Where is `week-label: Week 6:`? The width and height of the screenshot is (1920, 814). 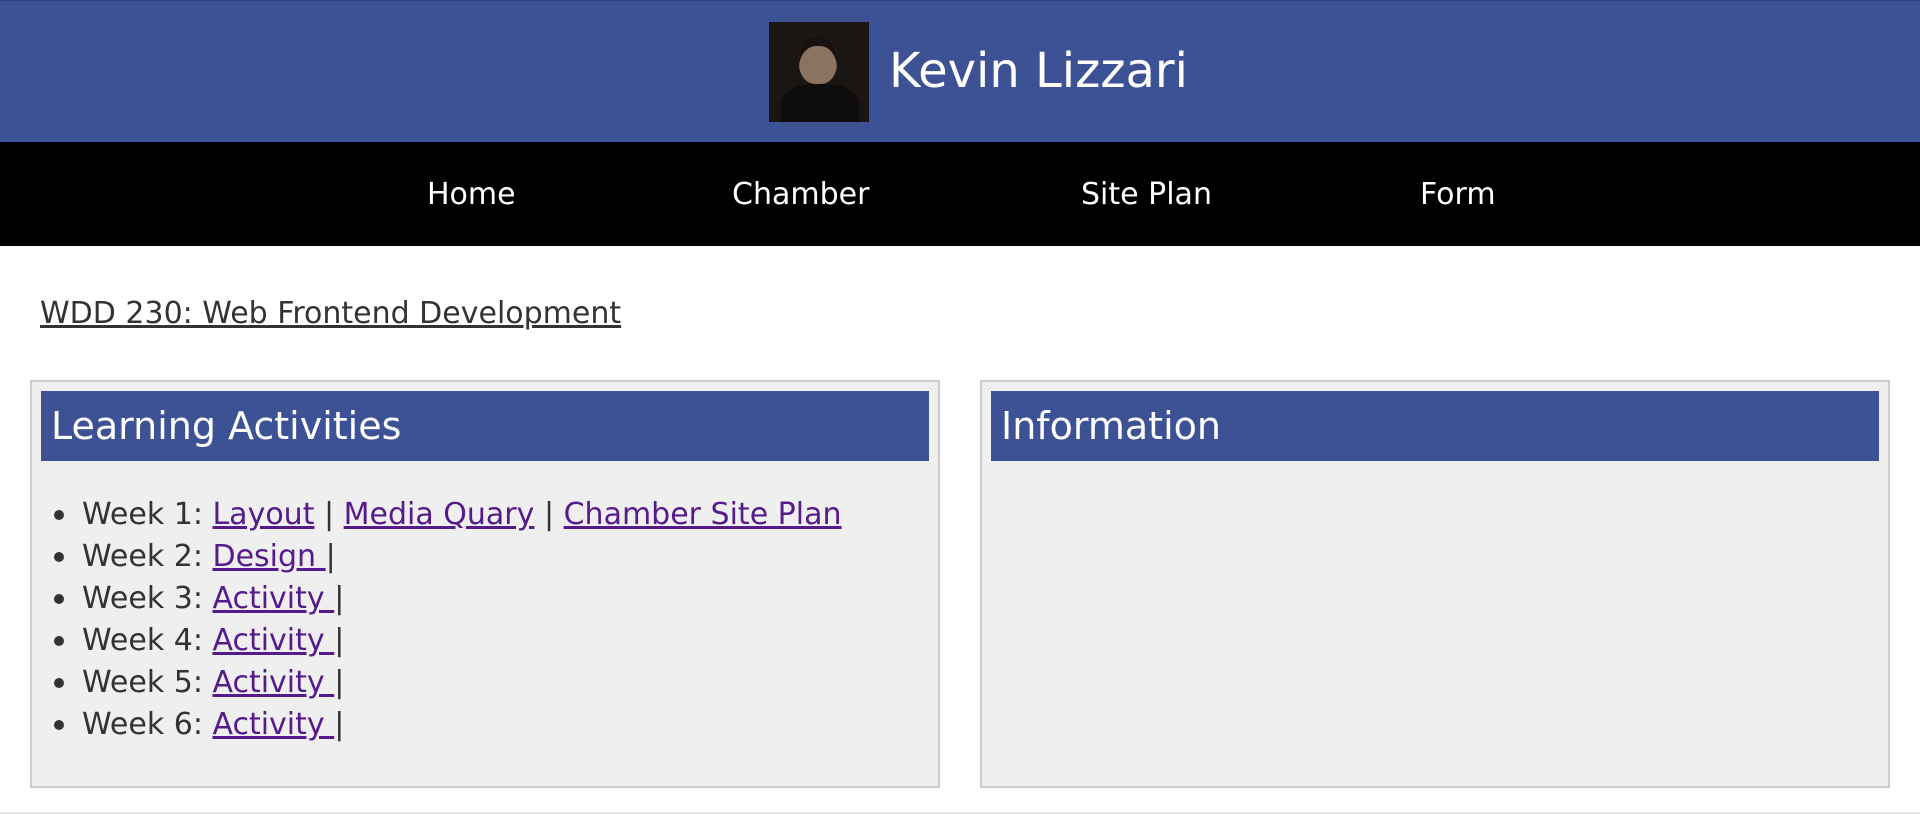
week-label: Week 6: is located at coordinates (147, 724).